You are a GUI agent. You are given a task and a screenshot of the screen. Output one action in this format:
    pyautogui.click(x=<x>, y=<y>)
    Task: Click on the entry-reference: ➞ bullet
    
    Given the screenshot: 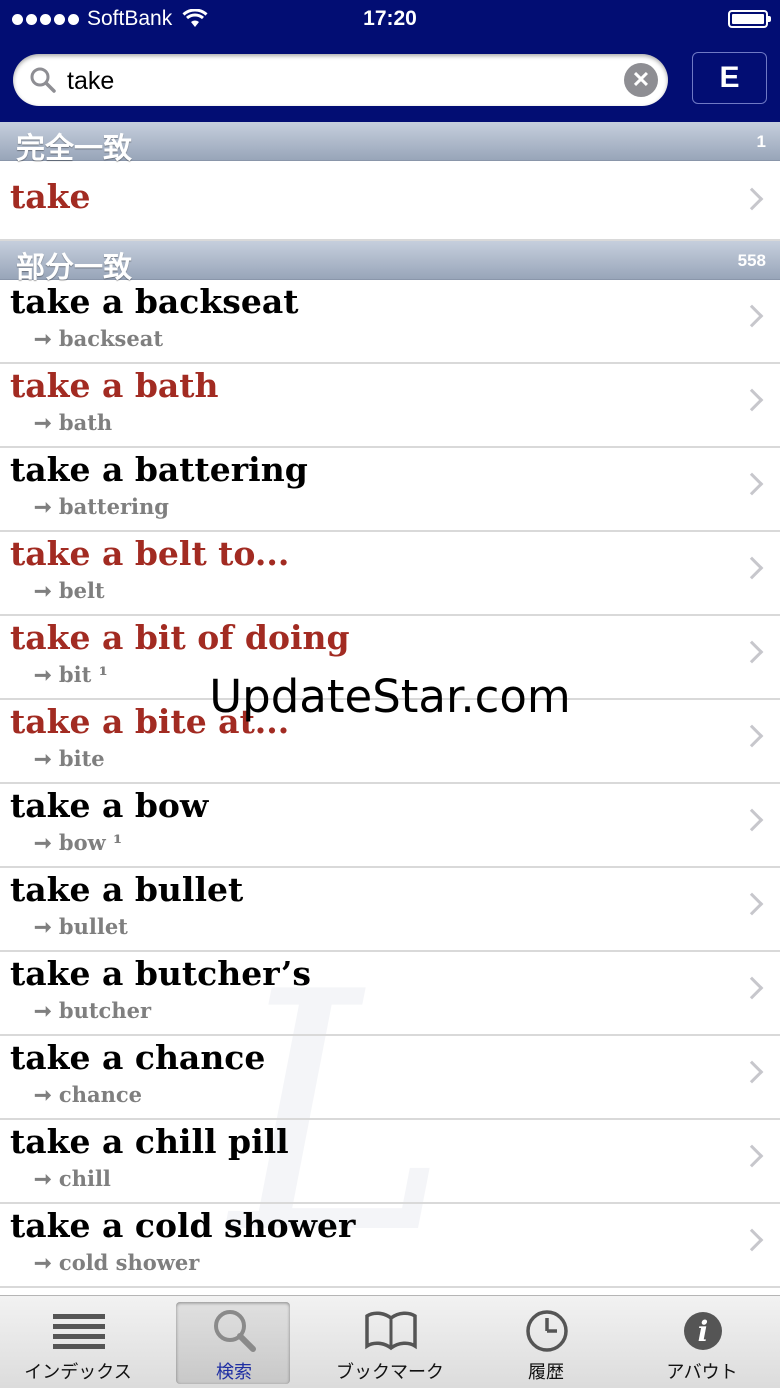 What is the action you would take?
    pyautogui.click(x=81, y=926)
    